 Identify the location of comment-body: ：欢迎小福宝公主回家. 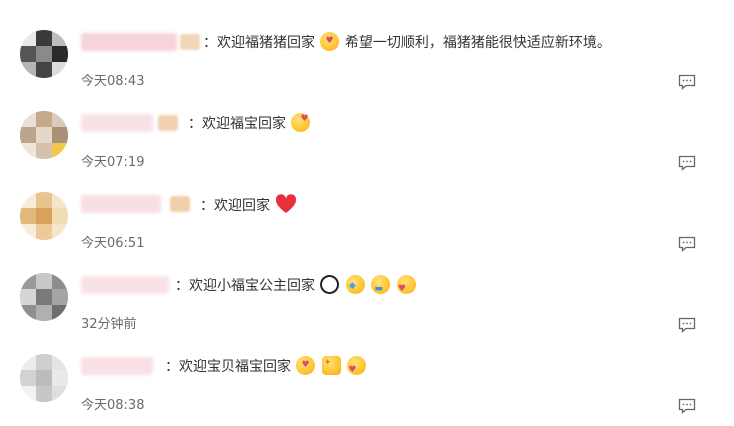
(245, 286).